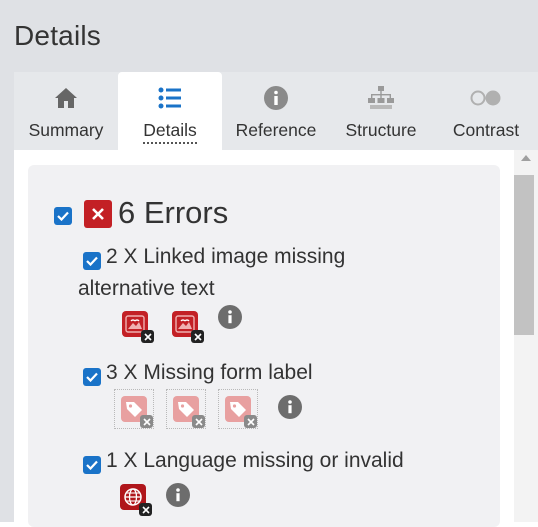 The width and height of the screenshot is (538, 527). I want to click on language-error-icon, so click(134, 498).